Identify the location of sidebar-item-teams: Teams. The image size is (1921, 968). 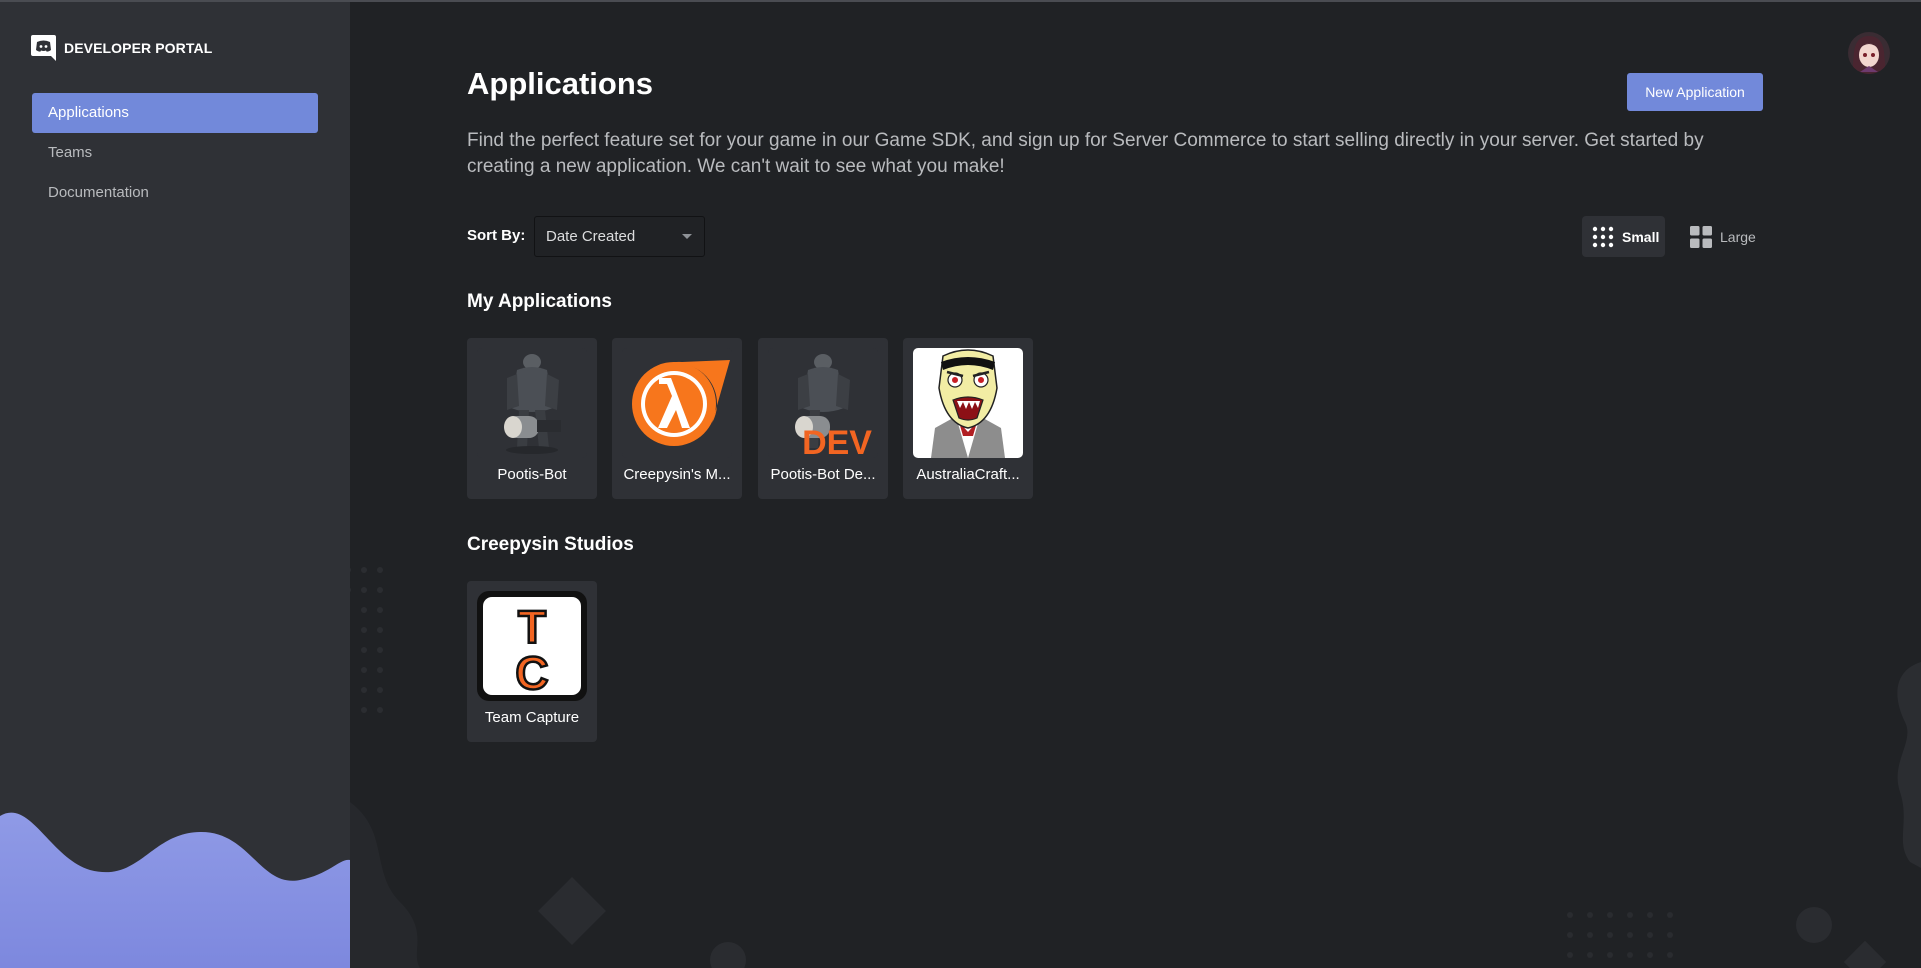
(175, 153).